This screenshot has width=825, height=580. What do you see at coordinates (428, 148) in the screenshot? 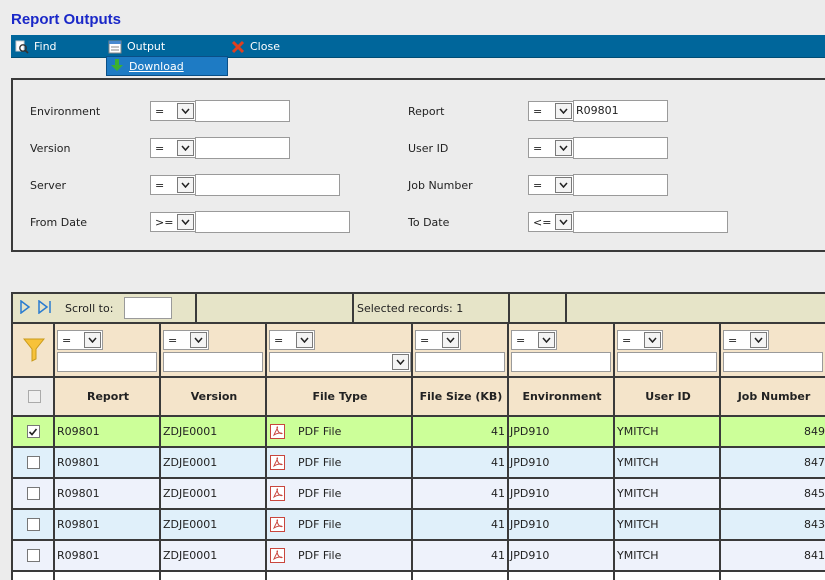
I see `user-id-label: User ID` at bounding box center [428, 148].